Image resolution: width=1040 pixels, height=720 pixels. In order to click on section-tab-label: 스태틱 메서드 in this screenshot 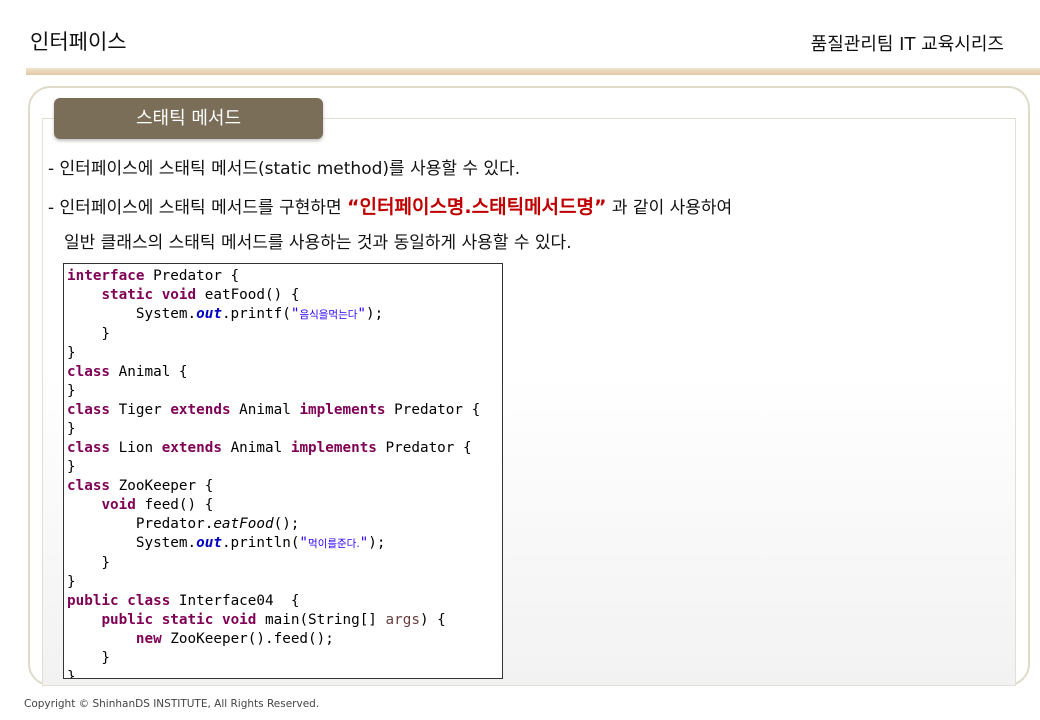, I will do `click(188, 118)`.